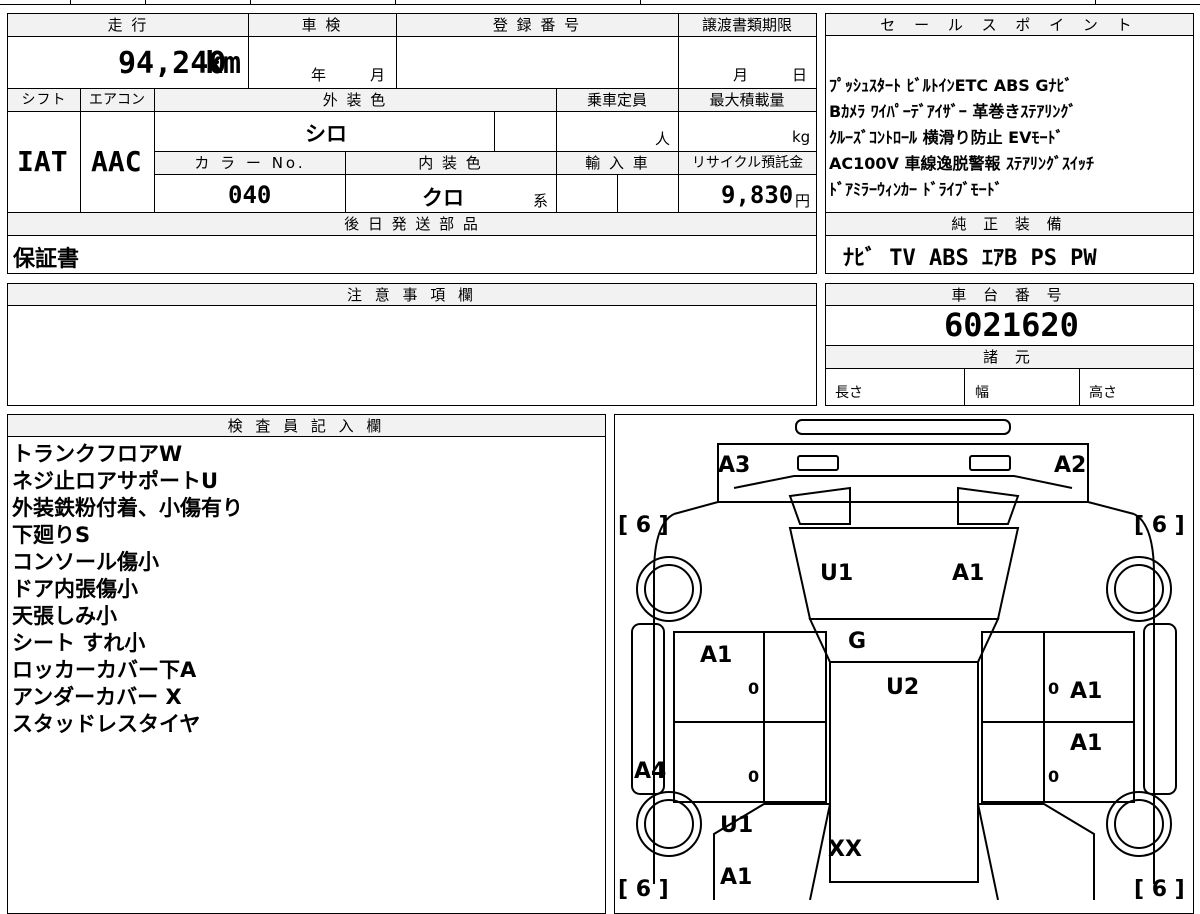  I want to click on color-no-value: 040, so click(250, 195).